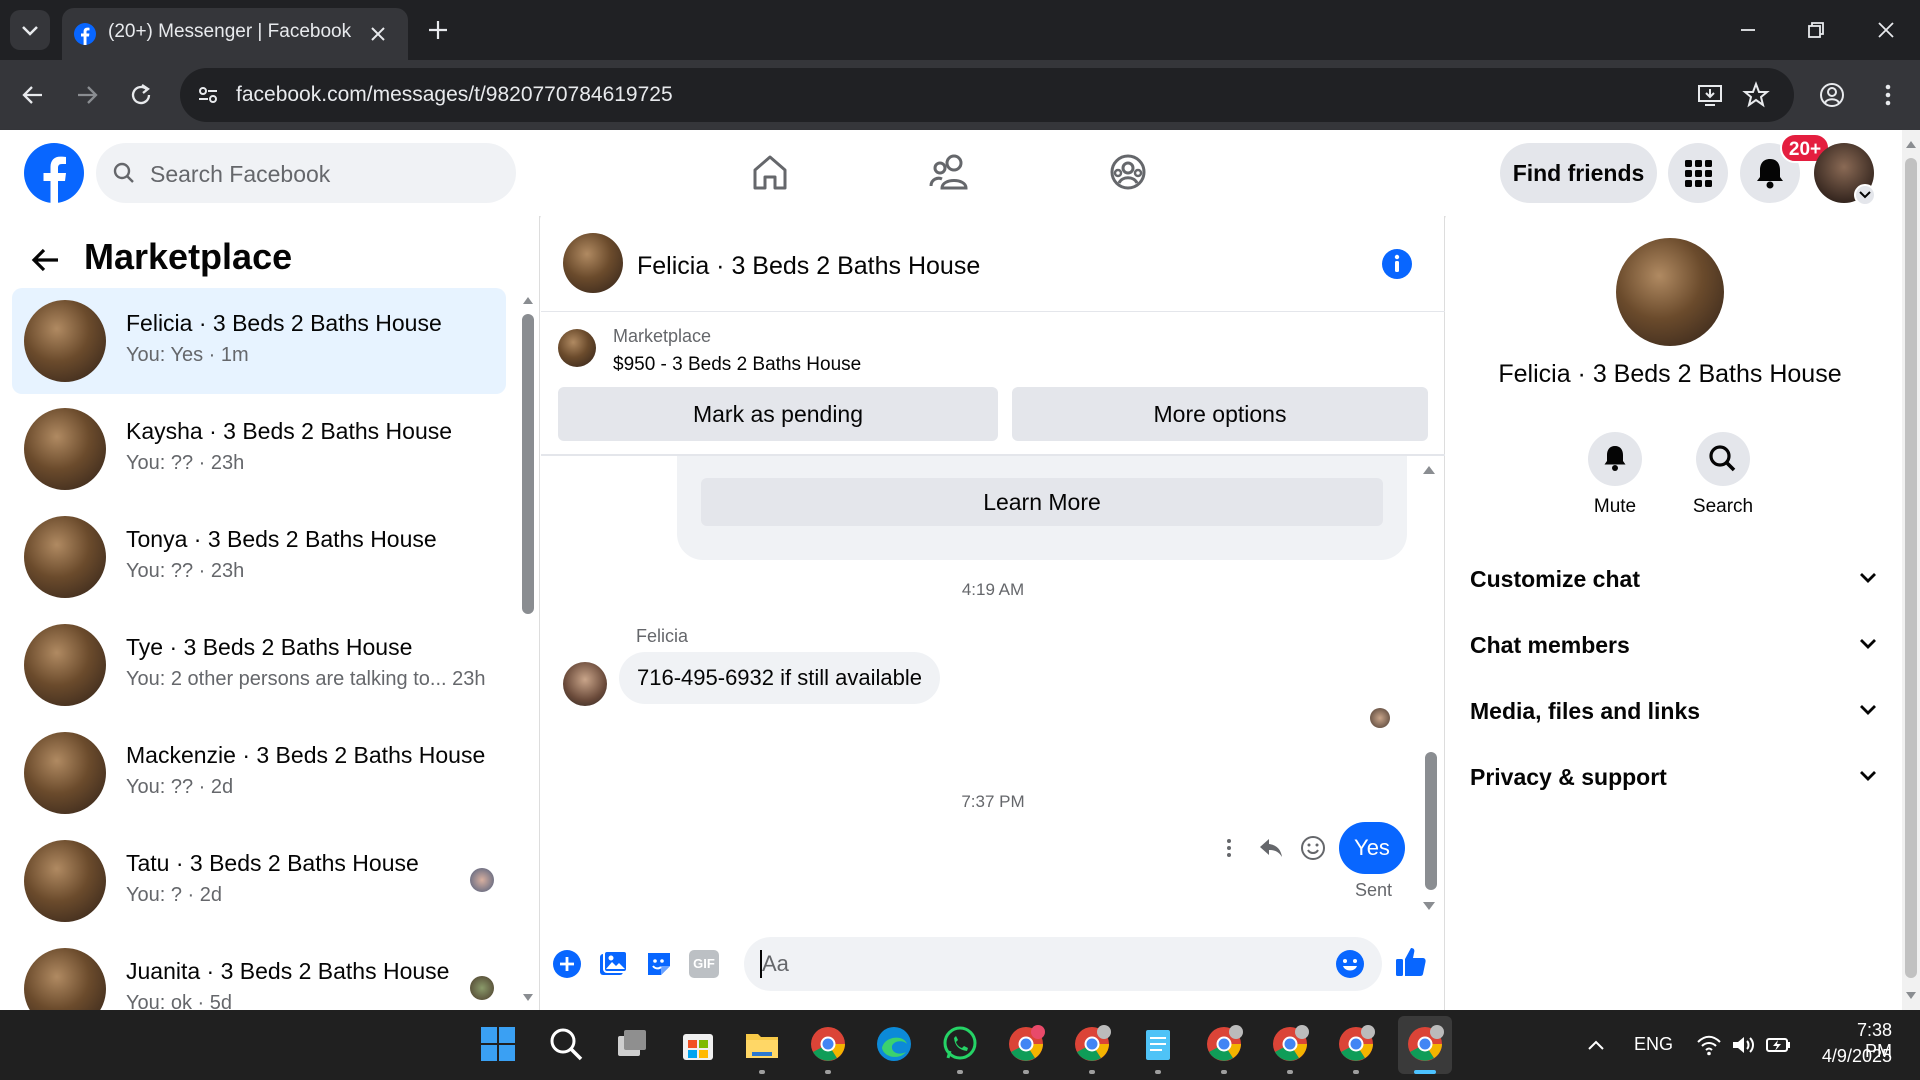 This screenshot has height=1080, width=1920. I want to click on message-scrollbar, so click(1431, 821).